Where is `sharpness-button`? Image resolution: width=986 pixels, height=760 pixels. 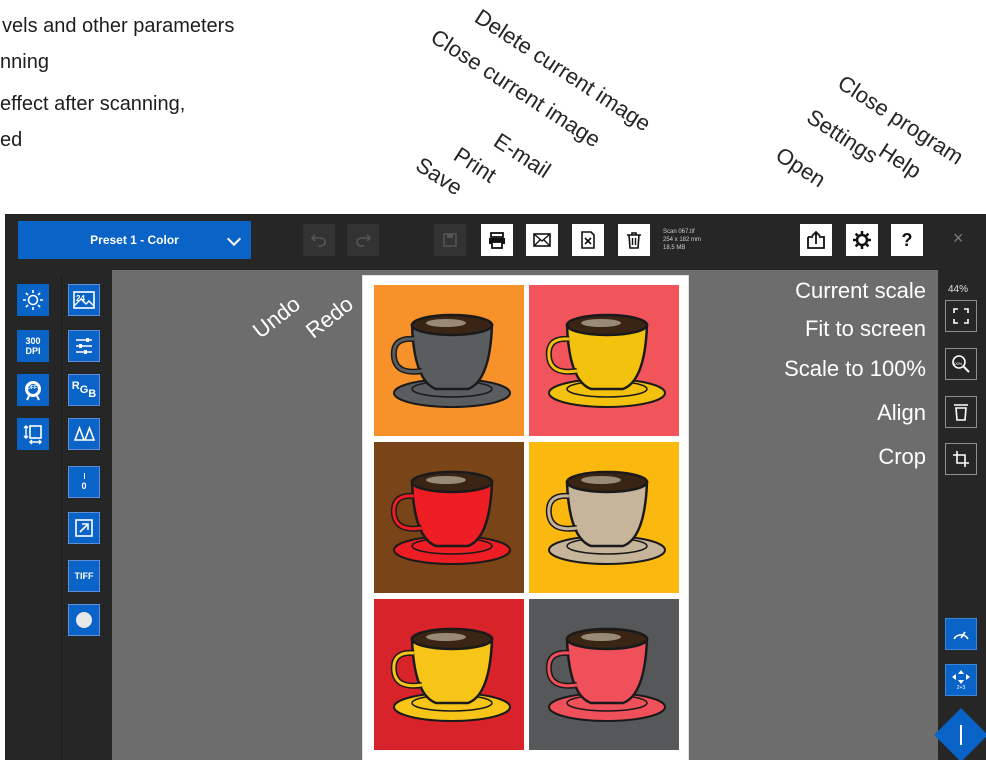
sharpness-button is located at coordinates (84, 434).